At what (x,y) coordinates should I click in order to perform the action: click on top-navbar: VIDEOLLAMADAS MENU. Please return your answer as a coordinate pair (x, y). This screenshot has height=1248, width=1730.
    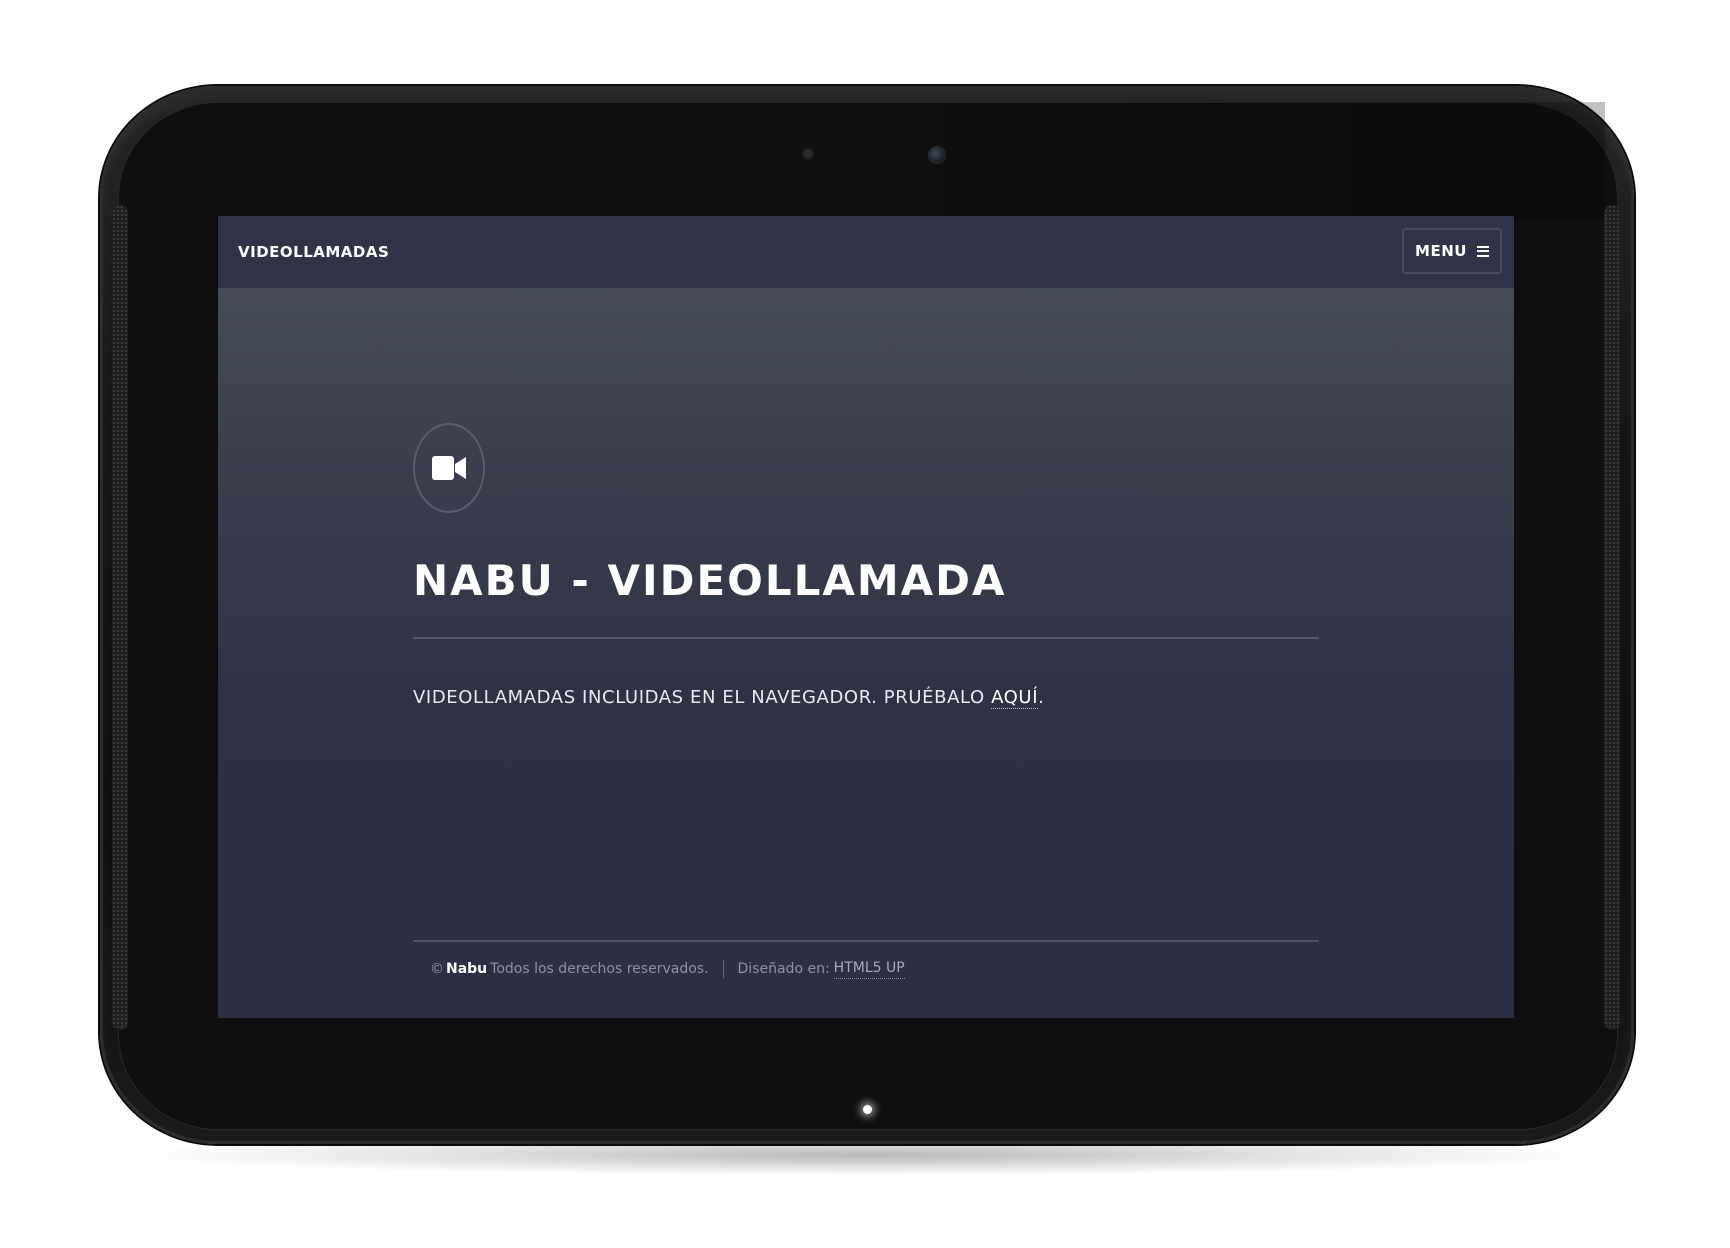
    Looking at the image, I should click on (866, 252).